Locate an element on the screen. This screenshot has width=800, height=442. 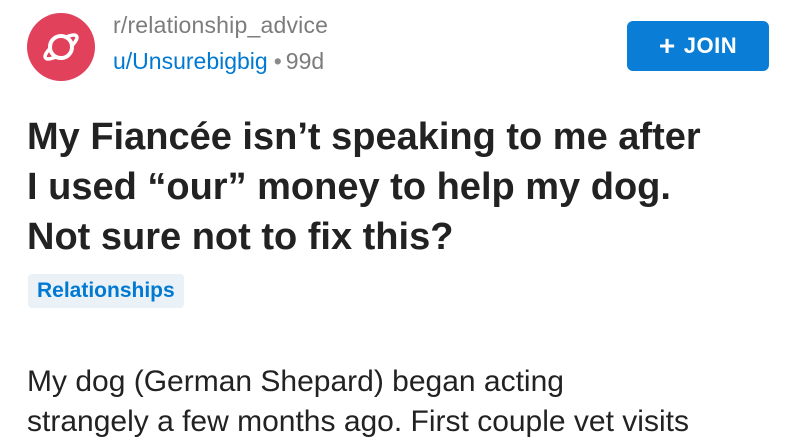
join-label: JOIN is located at coordinates (710, 45).